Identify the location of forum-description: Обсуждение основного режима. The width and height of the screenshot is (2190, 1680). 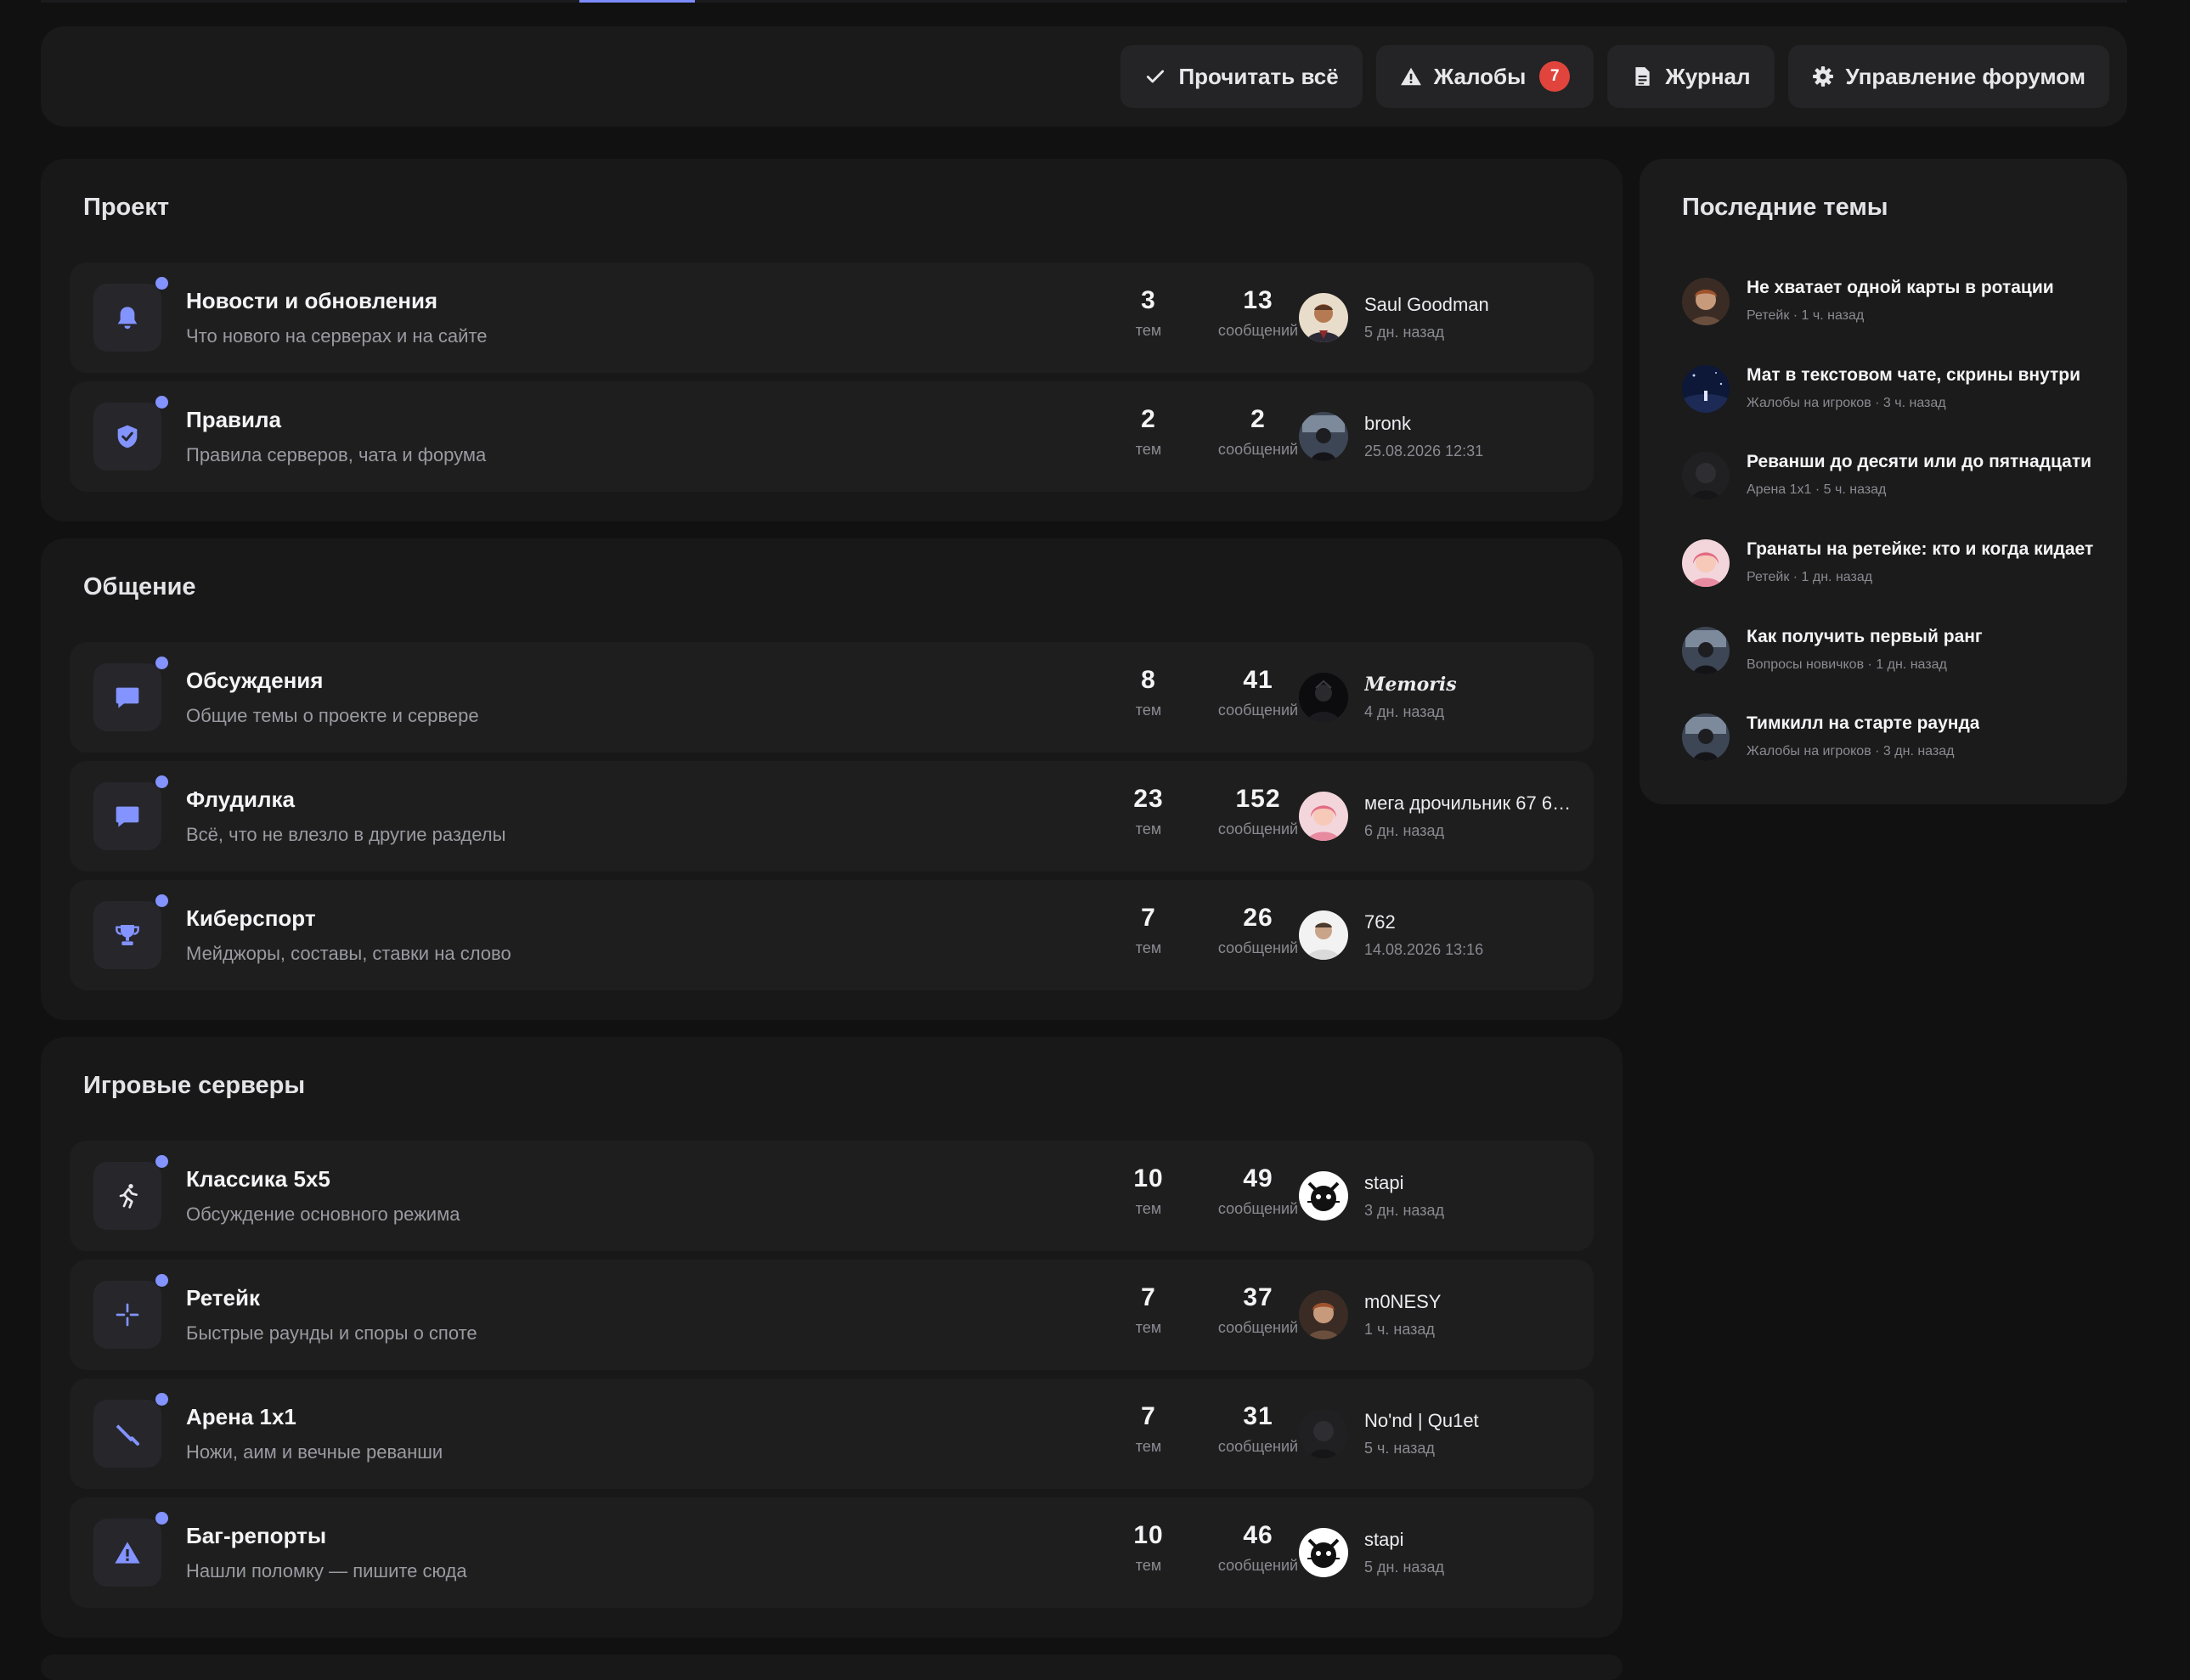
(323, 1215).